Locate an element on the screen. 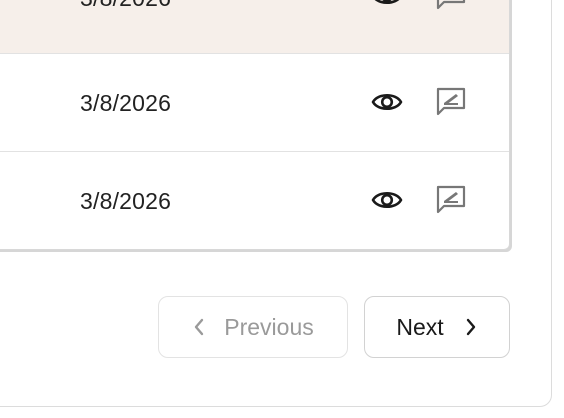 The width and height of the screenshot is (564, 418). next-button: Next is located at coordinates (437, 327).